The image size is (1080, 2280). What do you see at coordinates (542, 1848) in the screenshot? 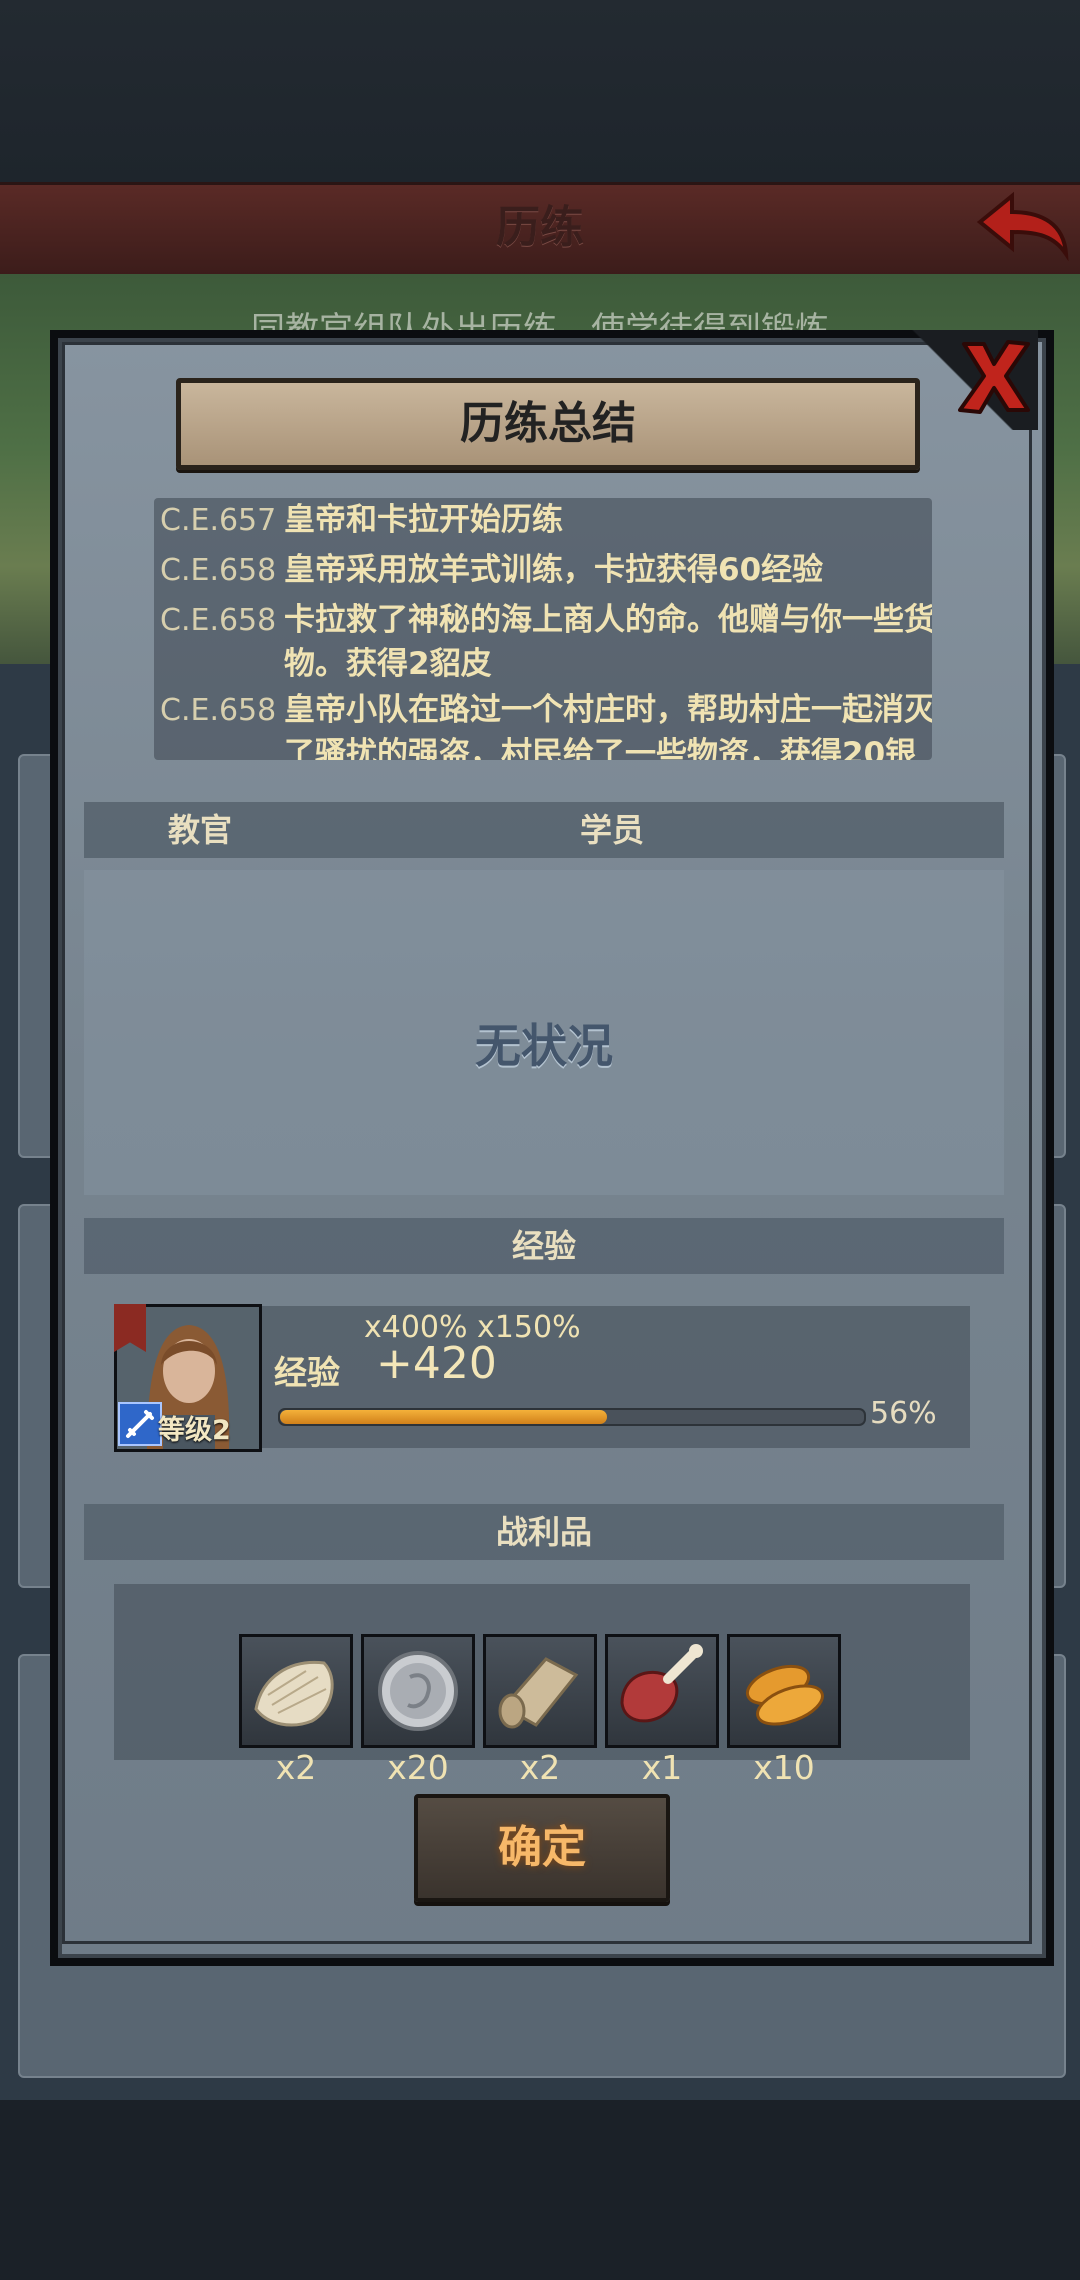
I see `confirm-button-label: 确定` at bounding box center [542, 1848].